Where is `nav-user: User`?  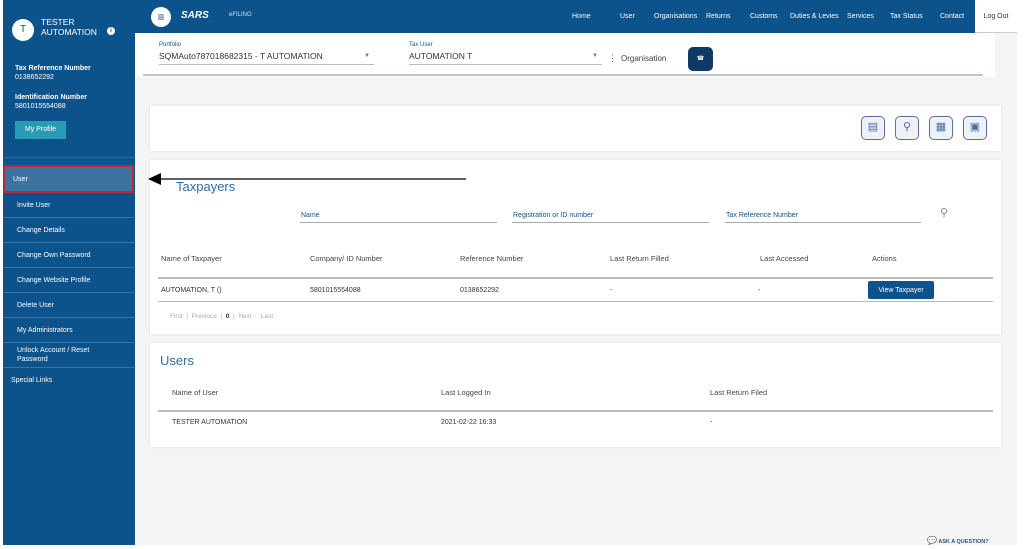 nav-user: User is located at coordinates (627, 16).